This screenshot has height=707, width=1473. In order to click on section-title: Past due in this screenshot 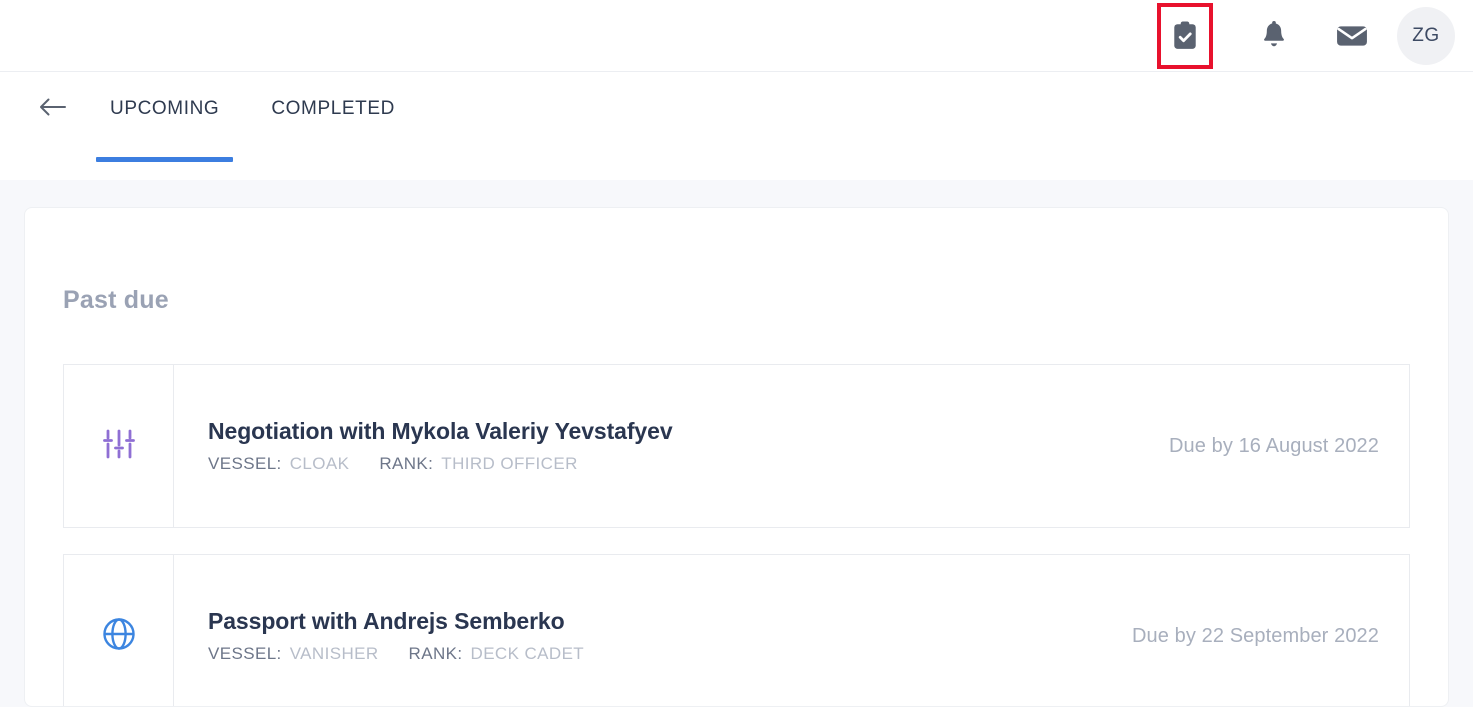, I will do `click(116, 300)`.